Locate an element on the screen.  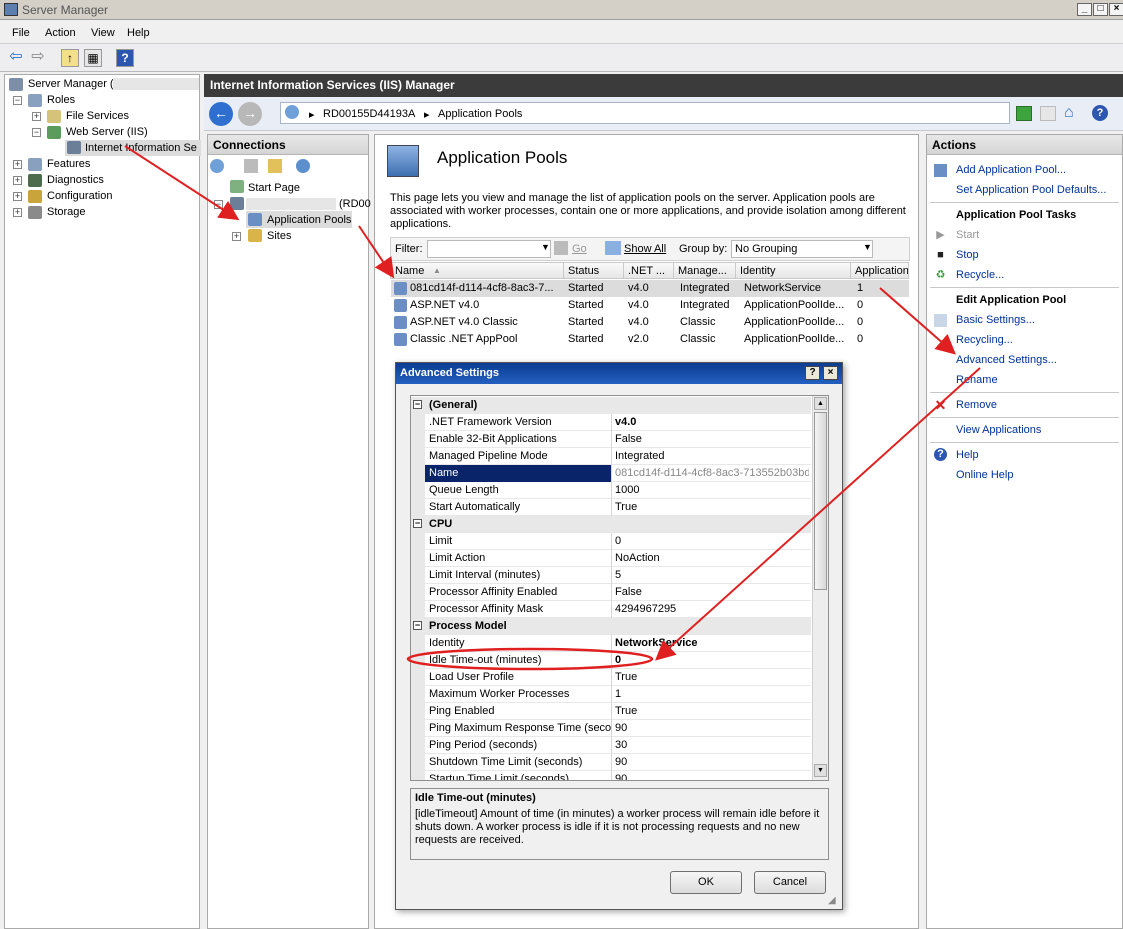
table-cell: Classic .NET AppPool is located at coordinates (486, 339).